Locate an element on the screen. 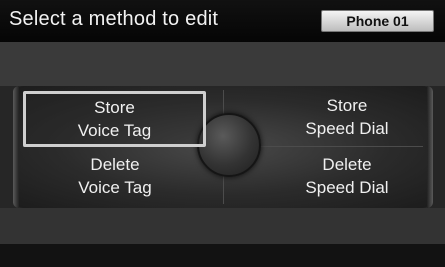 This screenshot has width=445, height=267. page-title: Select a method to edit is located at coordinates (114, 19).